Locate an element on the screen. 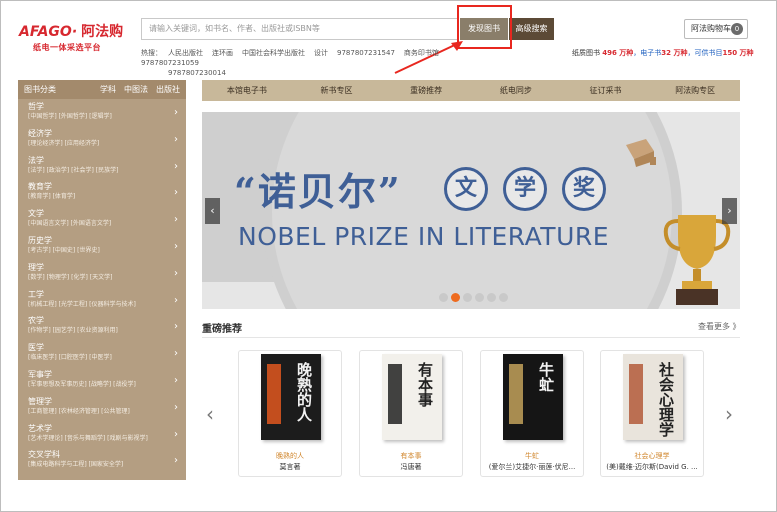 This screenshot has width=777, height=512. hot-term: 中国社会科学出版社 is located at coordinates (273, 53).